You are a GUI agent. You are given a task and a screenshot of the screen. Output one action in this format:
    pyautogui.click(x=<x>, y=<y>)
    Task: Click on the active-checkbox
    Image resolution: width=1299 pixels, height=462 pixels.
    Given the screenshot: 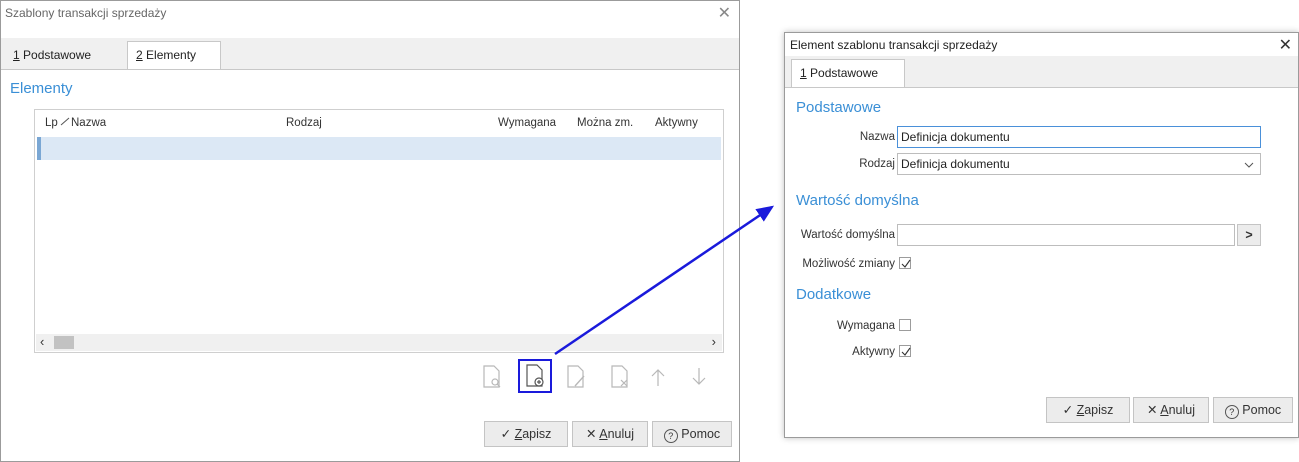 What is the action you would take?
    pyautogui.click(x=905, y=351)
    